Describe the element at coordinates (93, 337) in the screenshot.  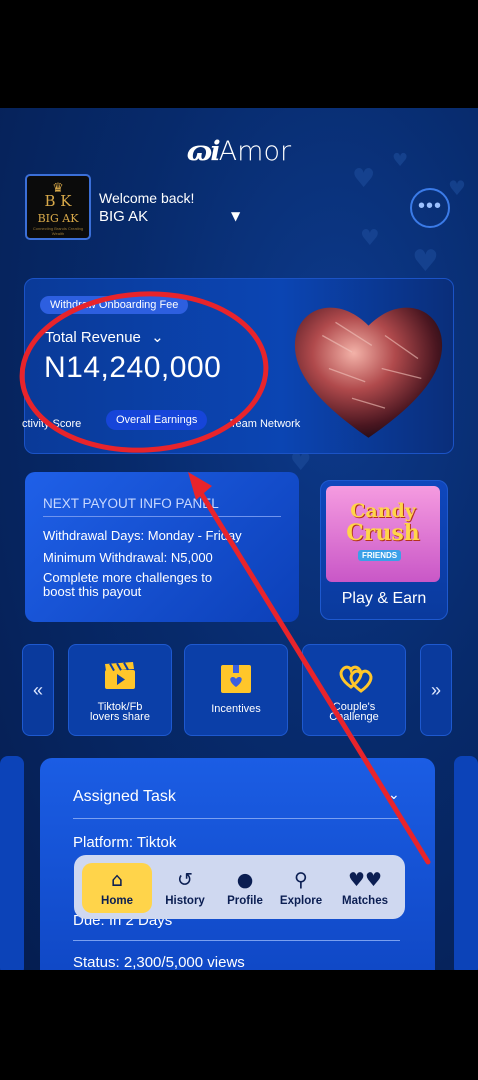
I see `total-revenue-text: Total Revenue` at that location.